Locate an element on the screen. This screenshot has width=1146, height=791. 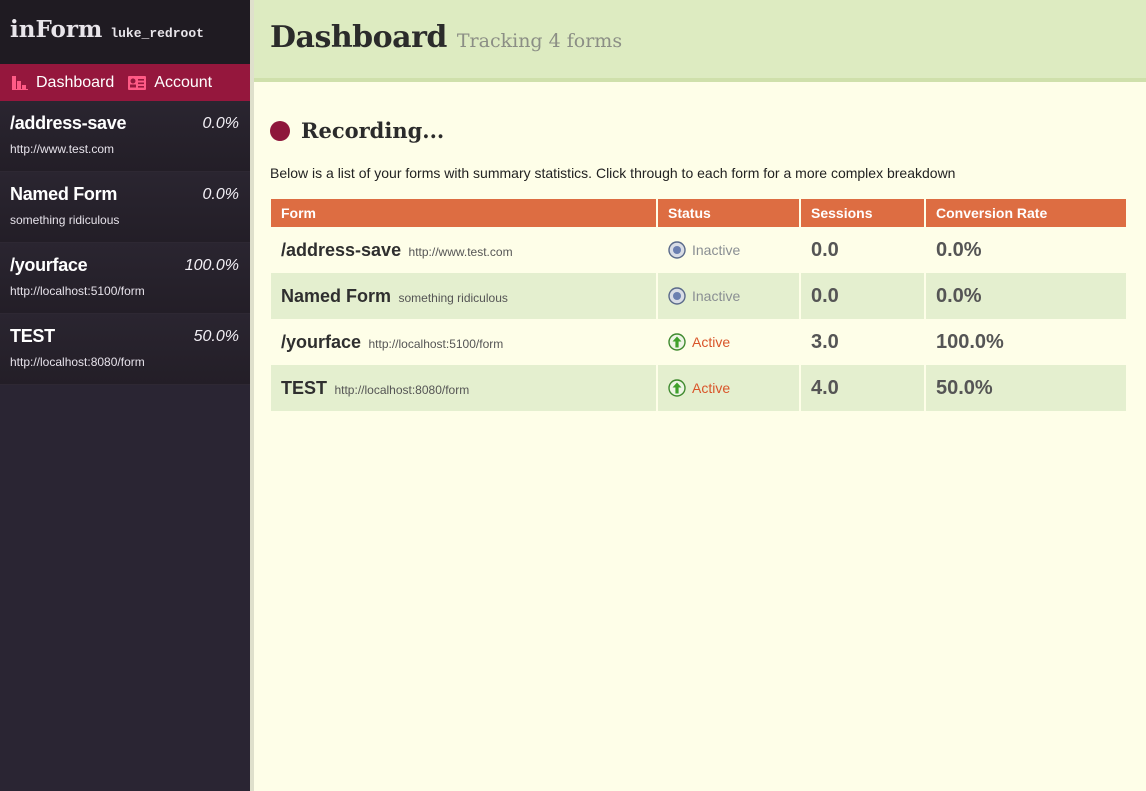
sidebar-divider is located at coordinates (252, 395).